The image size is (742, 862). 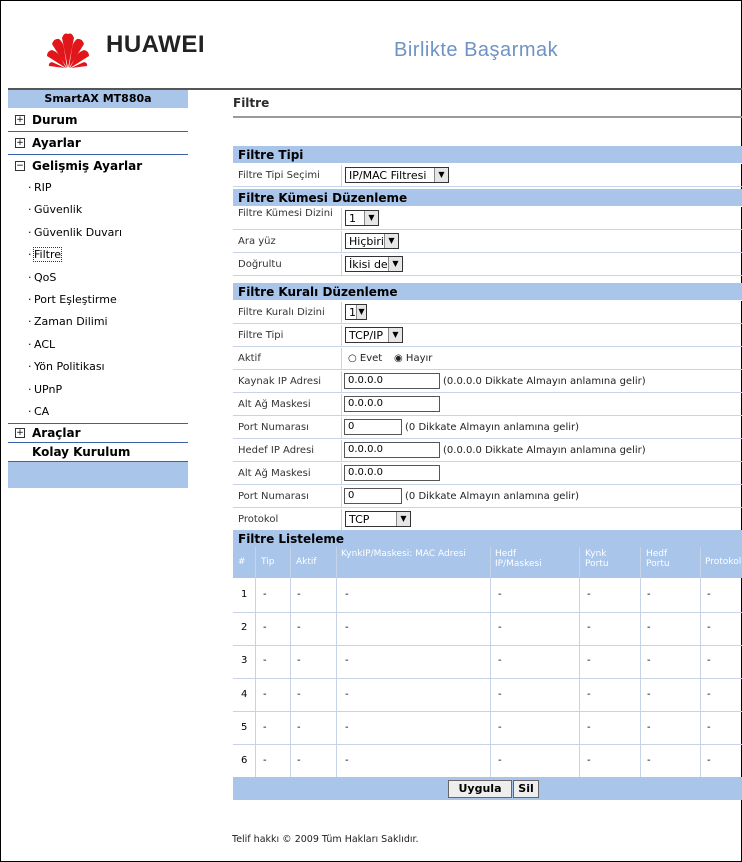 I want to click on direction-select: İkisi de ▼, so click(x=374, y=264).